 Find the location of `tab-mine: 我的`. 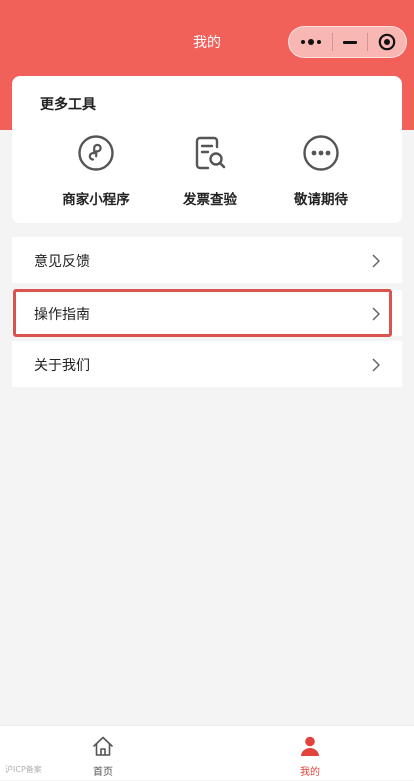

tab-mine: 我的 is located at coordinates (310, 753).